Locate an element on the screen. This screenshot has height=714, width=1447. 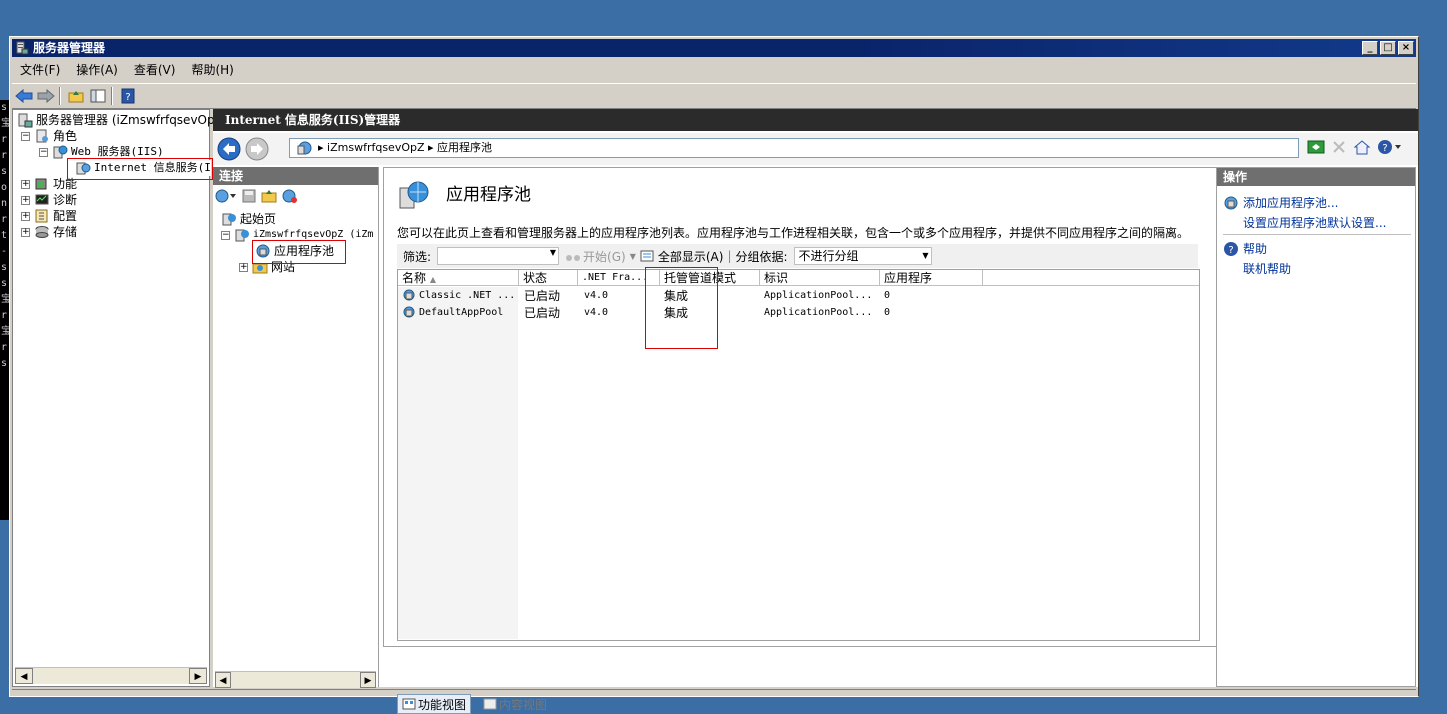
tree-item-roles: − 角色 is located at coordinates (49, 136).